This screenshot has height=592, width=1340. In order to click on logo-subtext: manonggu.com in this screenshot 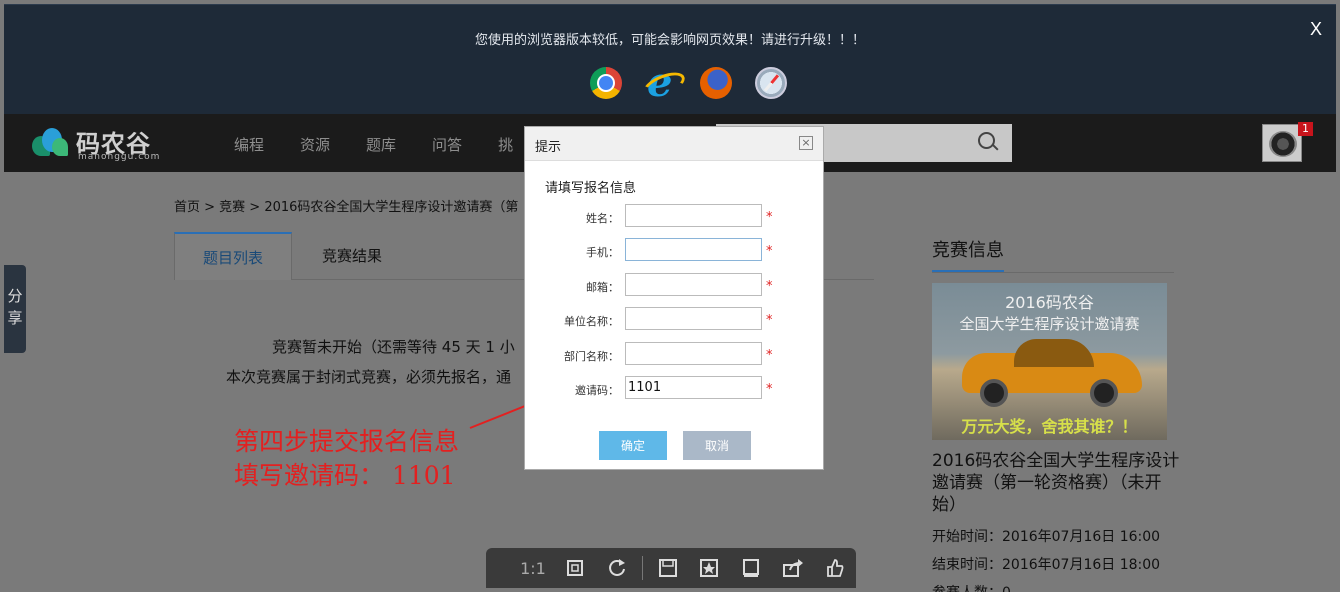, I will do `click(119, 157)`.